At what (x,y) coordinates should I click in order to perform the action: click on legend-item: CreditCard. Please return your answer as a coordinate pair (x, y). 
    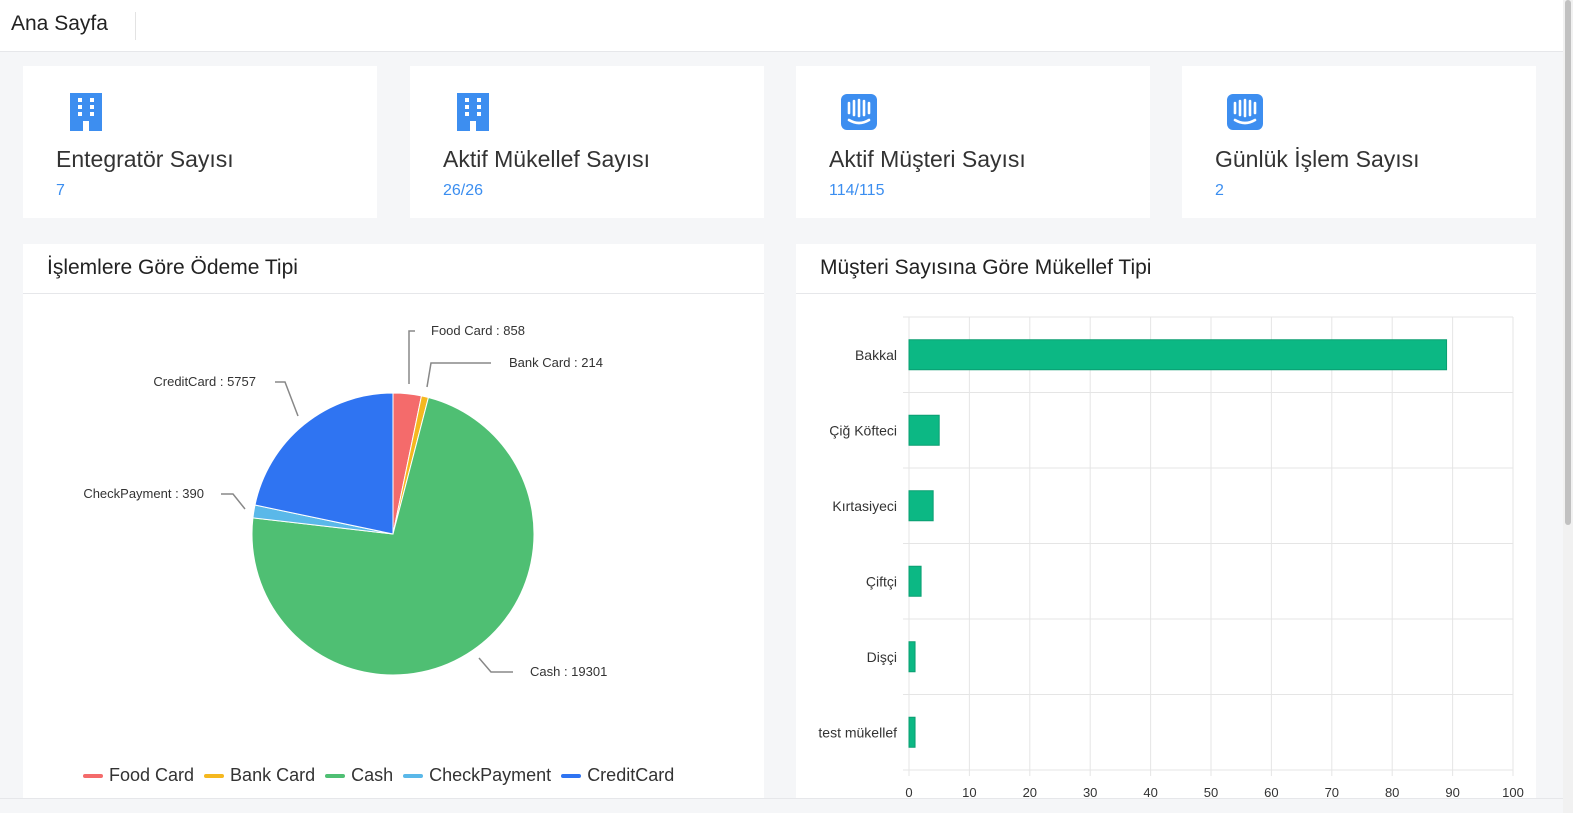
    Looking at the image, I should click on (617, 775).